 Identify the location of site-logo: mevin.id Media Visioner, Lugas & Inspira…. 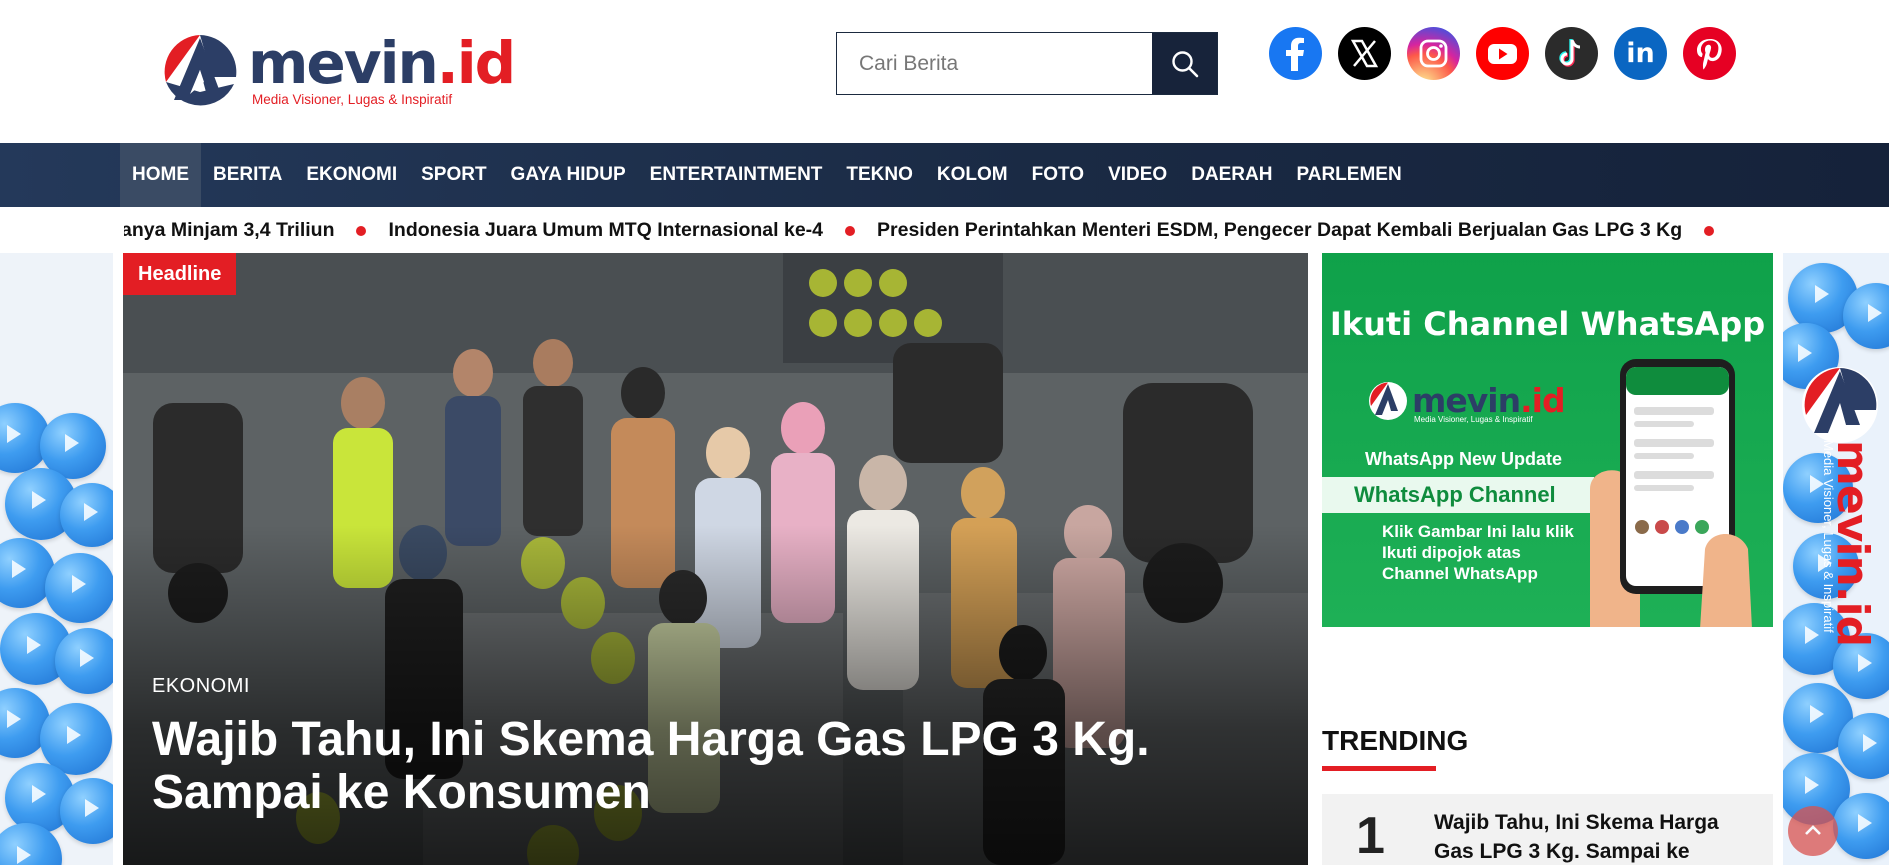
(338, 72).